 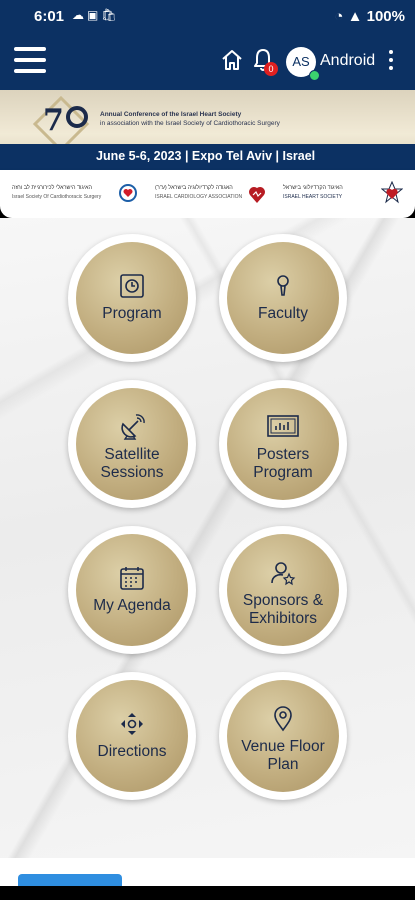 I want to click on sponsors-exhibitors-label: Sponsors & Exhibitors, so click(x=283, y=609).